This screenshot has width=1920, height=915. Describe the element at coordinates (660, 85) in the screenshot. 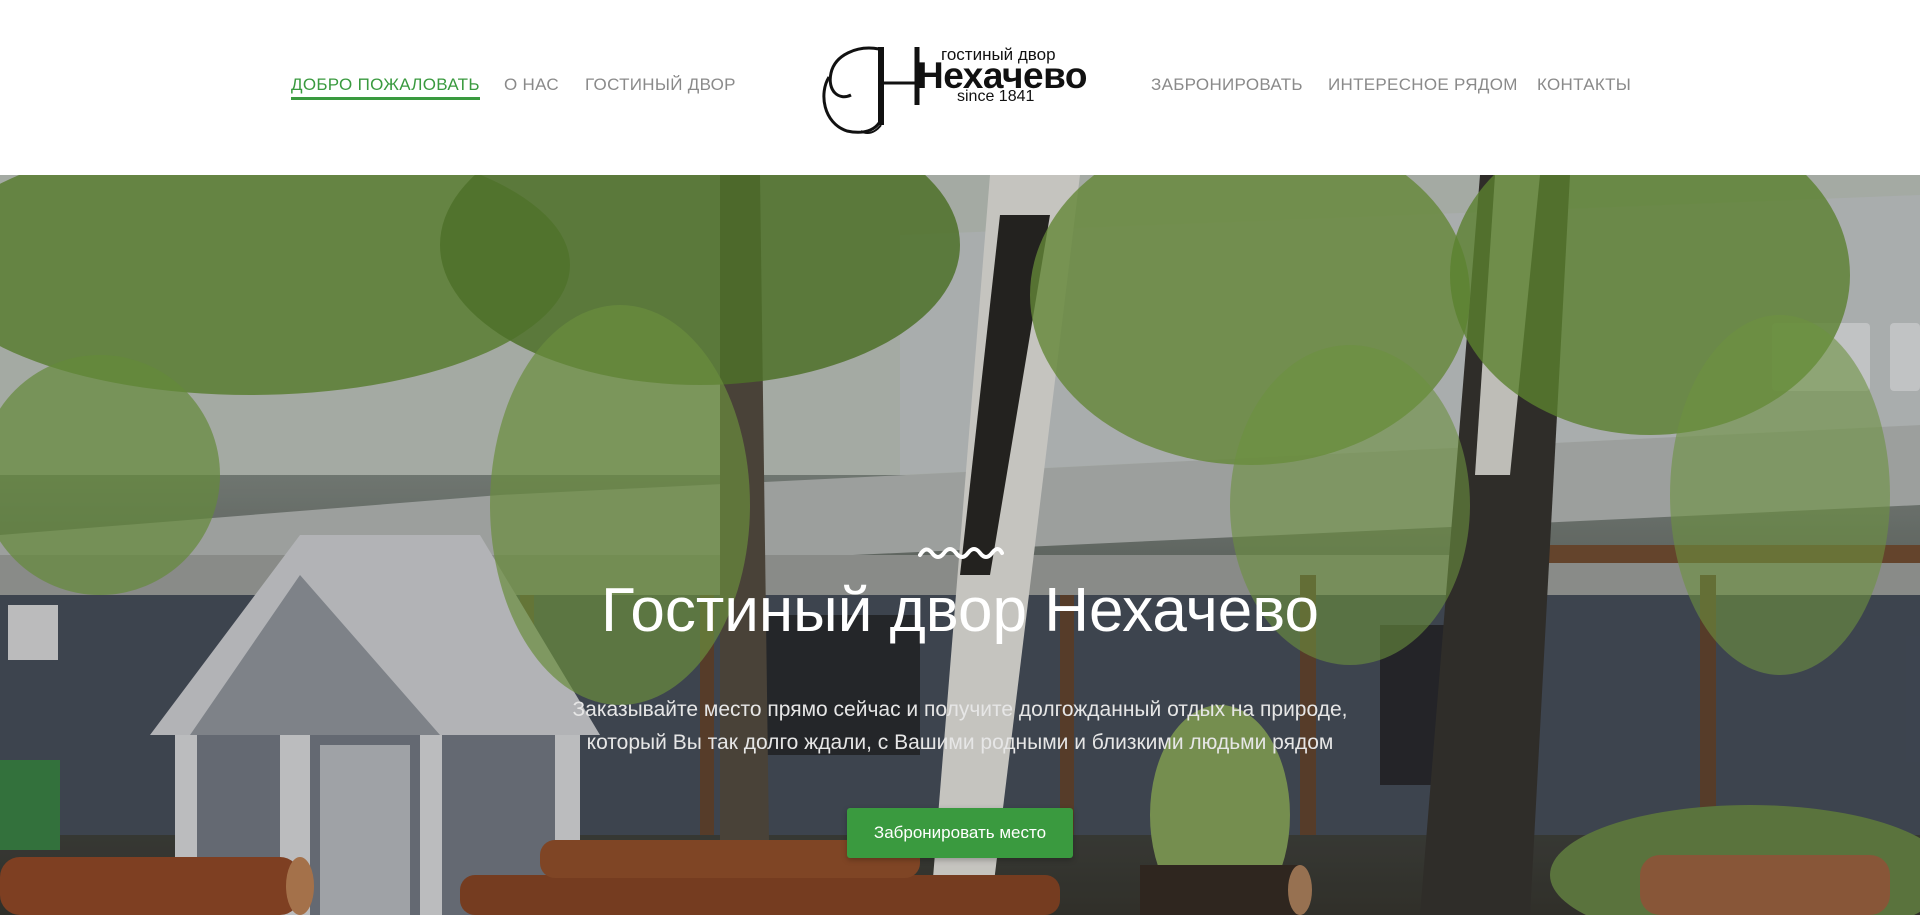

I see `nav-guest-house: ГОСТИНЫЙ ДВОР` at that location.